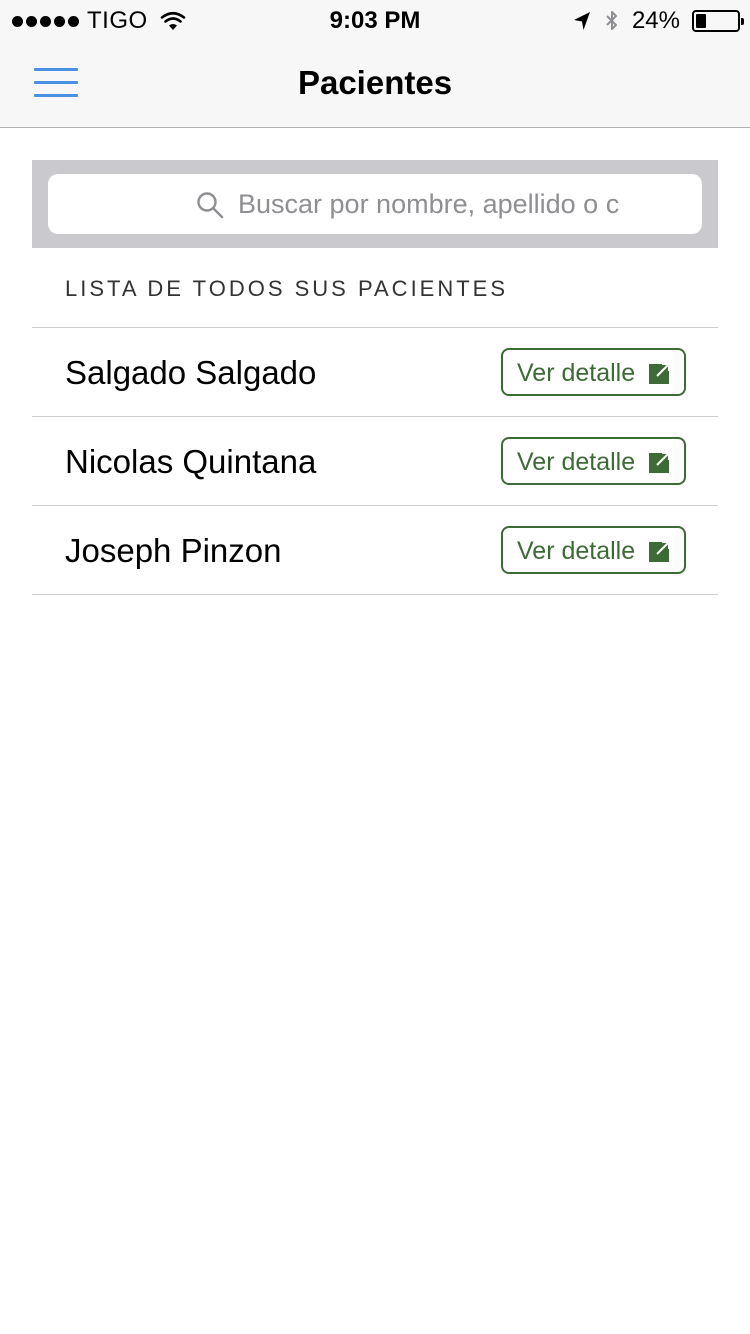  What do you see at coordinates (375, 372) in the screenshot?
I see `list-item: Salgado Salgado Ver detalle` at bounding box center [375, 372].